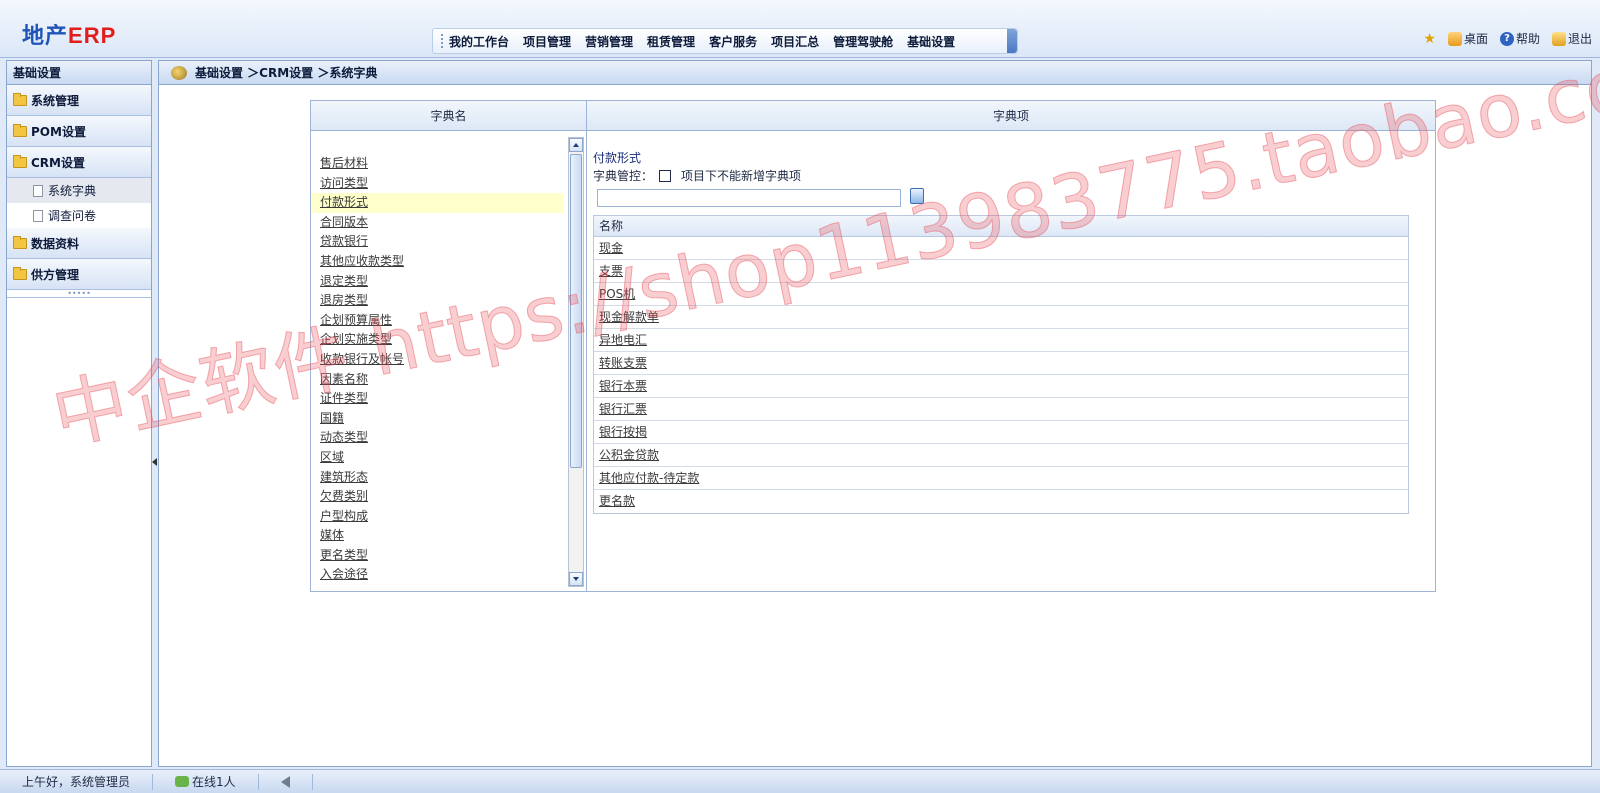  I want to click on no-new-items-label: 项目下不能新增字典项, so click(741, 176).